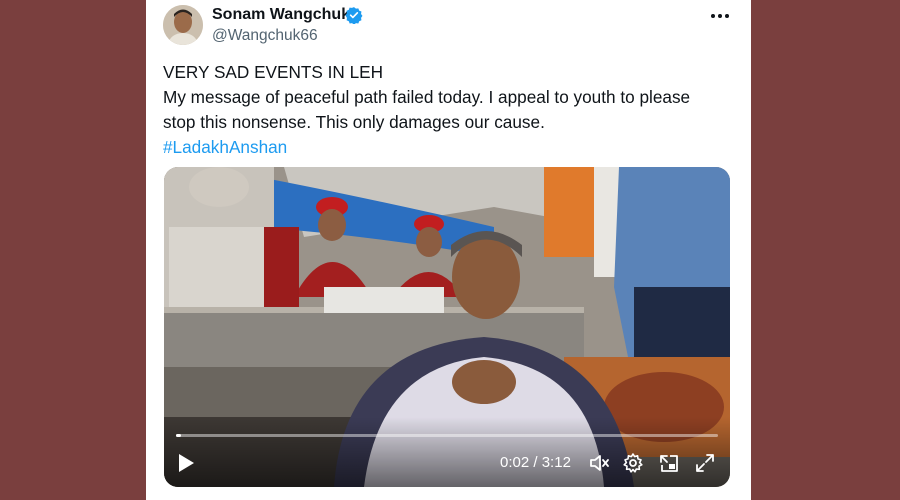  Describe the element at coordinates (599, 463) in the screenshot. I see `mute-icon` at that location.